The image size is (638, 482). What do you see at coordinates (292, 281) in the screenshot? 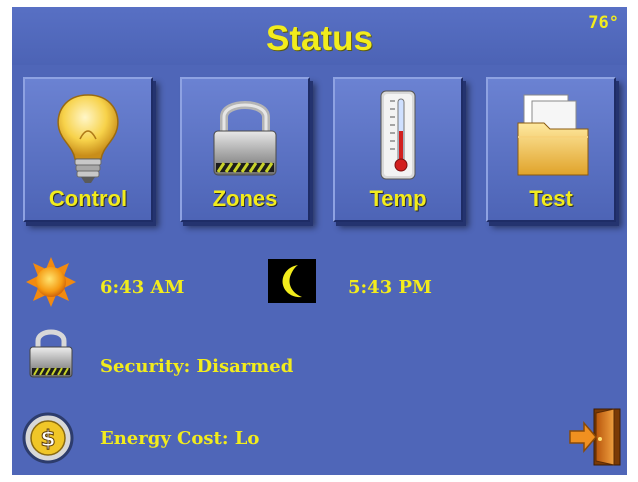
I see `moon-icon` at bounding box center [292, 281].